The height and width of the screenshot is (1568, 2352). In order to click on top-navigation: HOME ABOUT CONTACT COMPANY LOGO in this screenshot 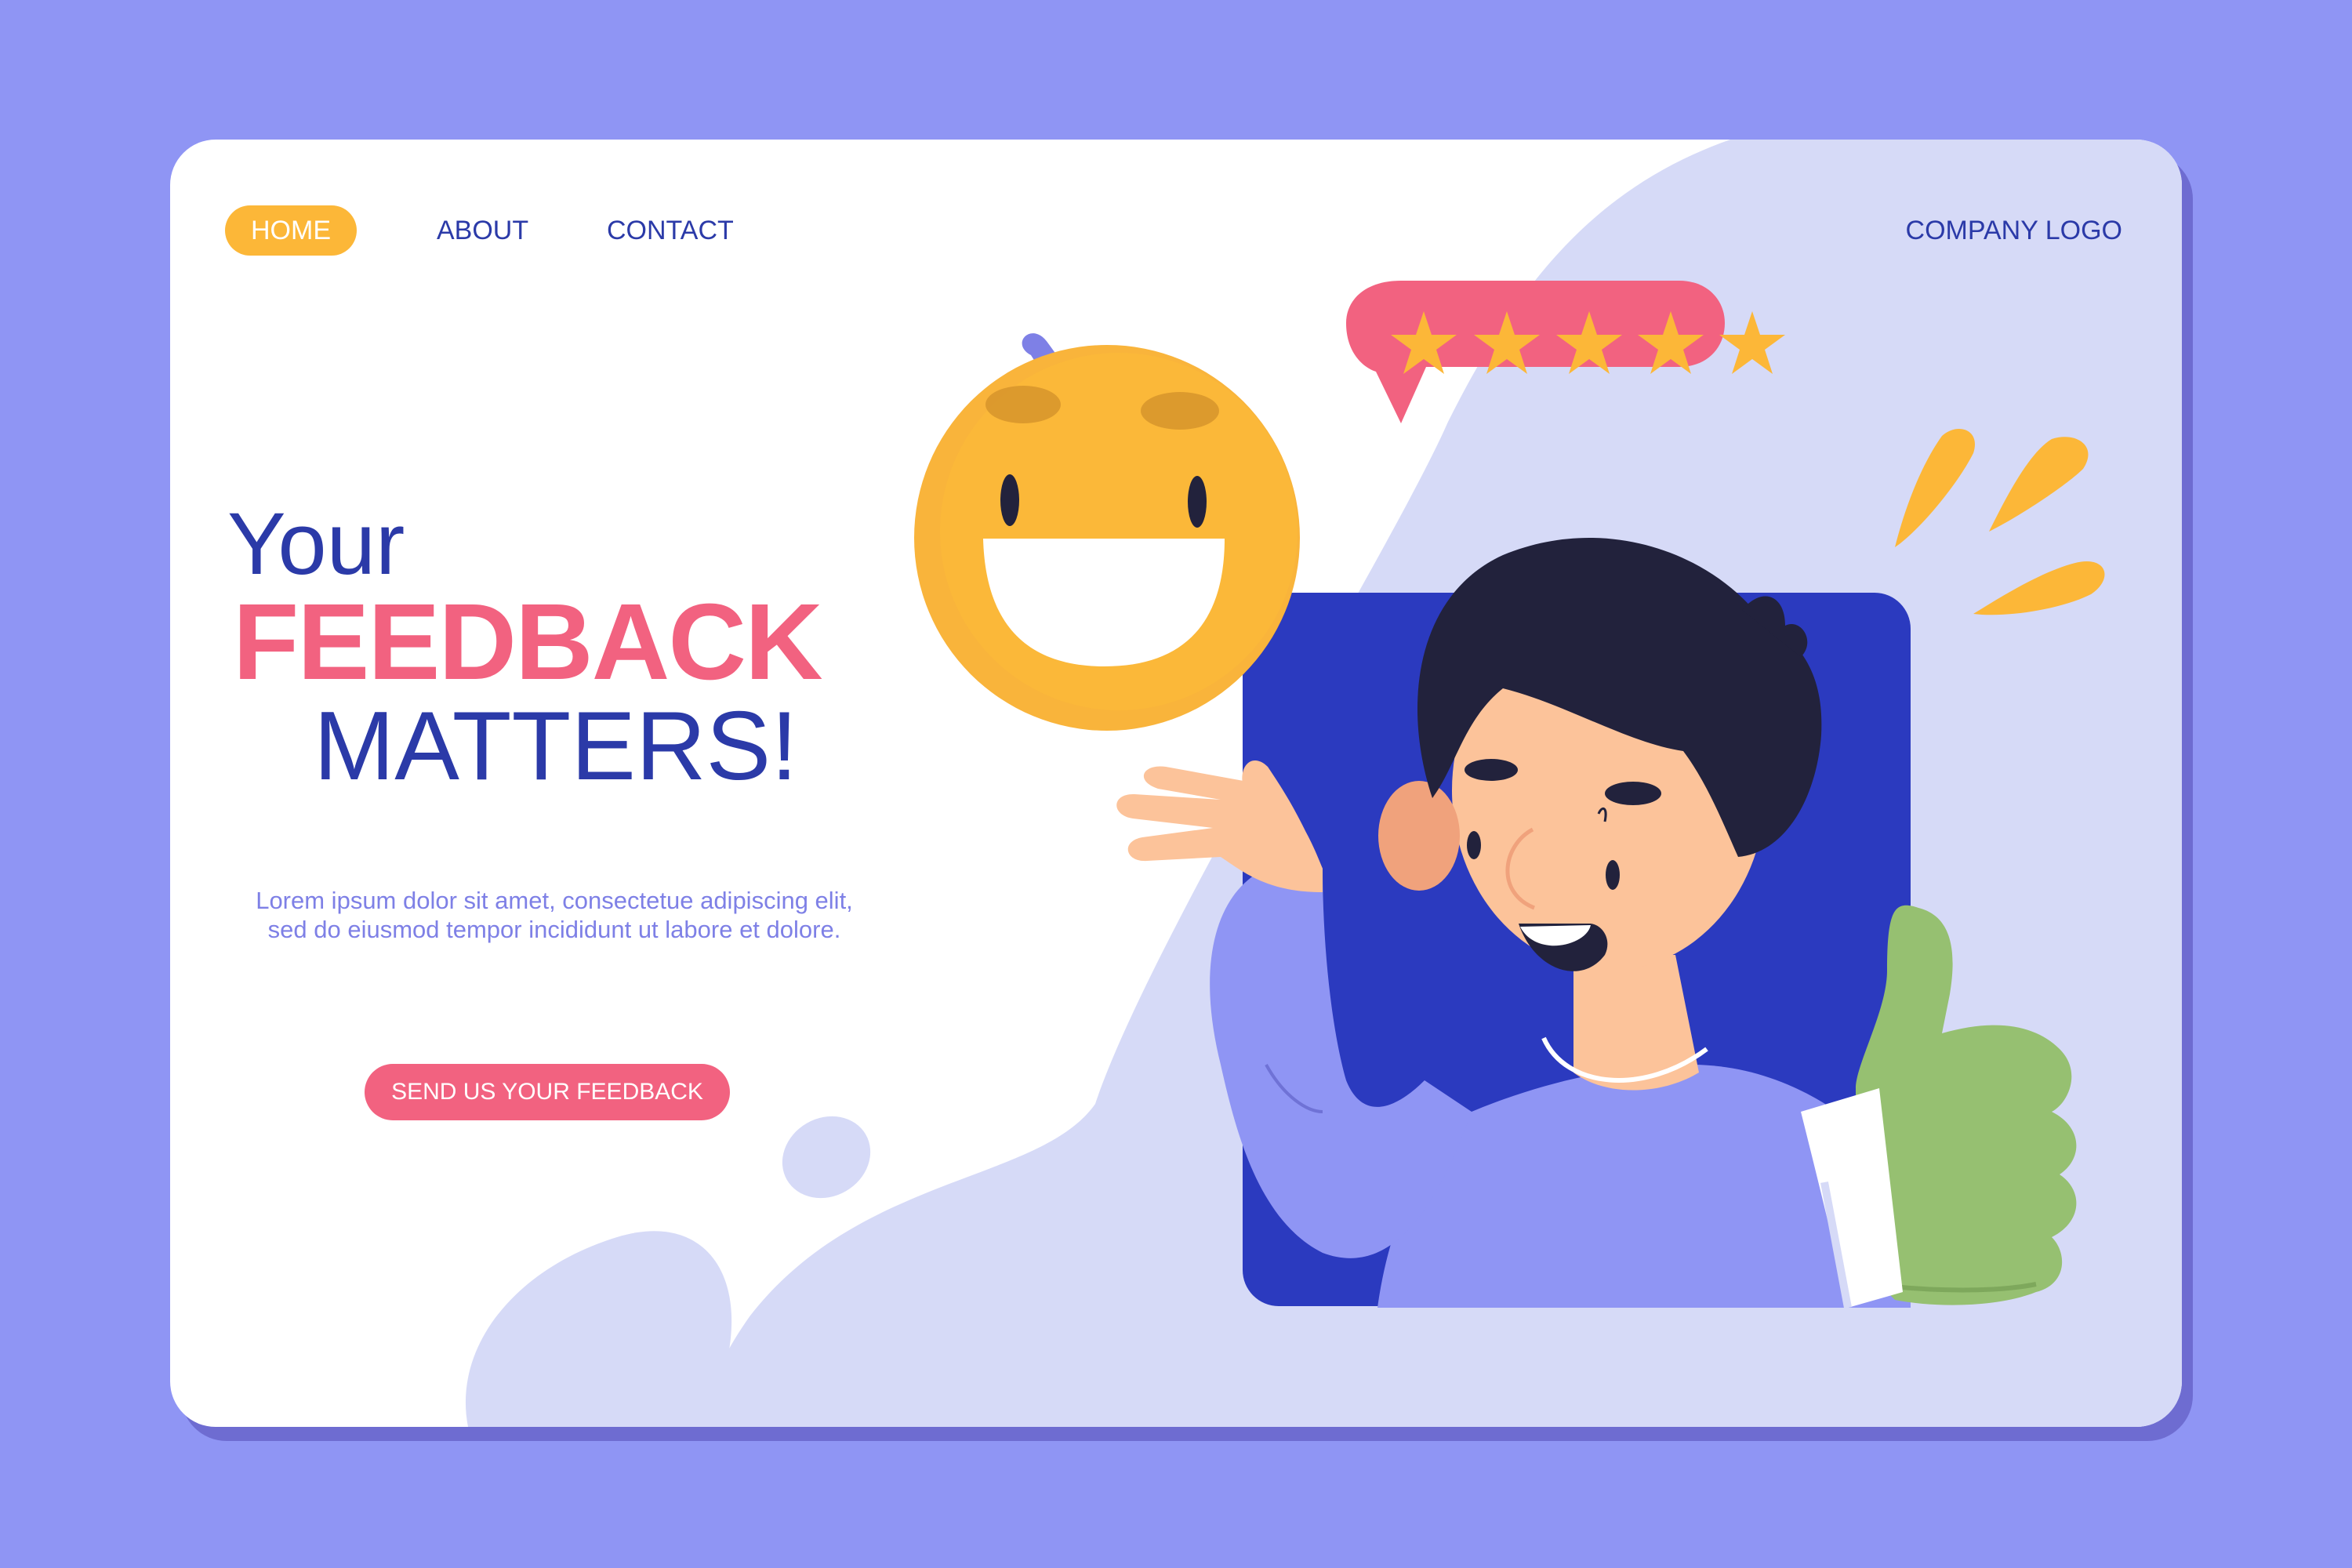, I will do `click(1176, 234)`.